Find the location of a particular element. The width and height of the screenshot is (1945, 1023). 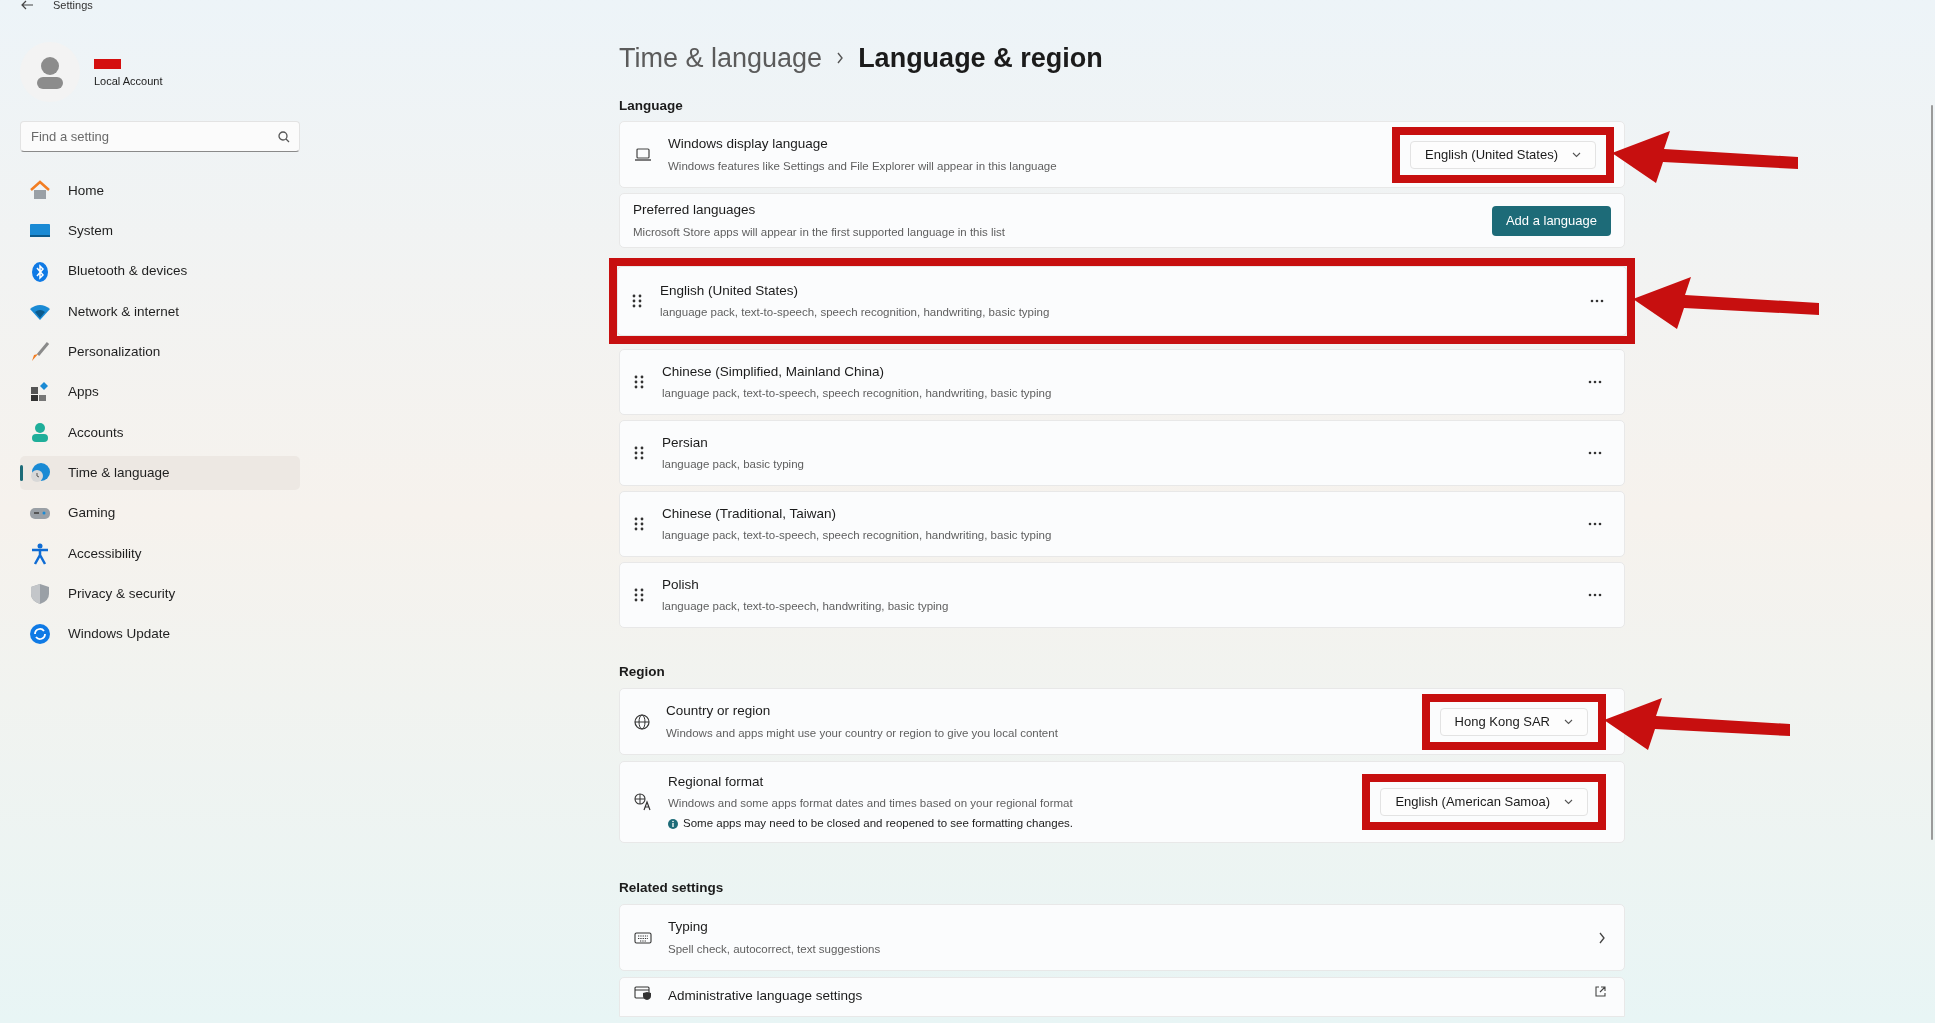

setting-title: Preferred languages is located at coordinates (695, 210).